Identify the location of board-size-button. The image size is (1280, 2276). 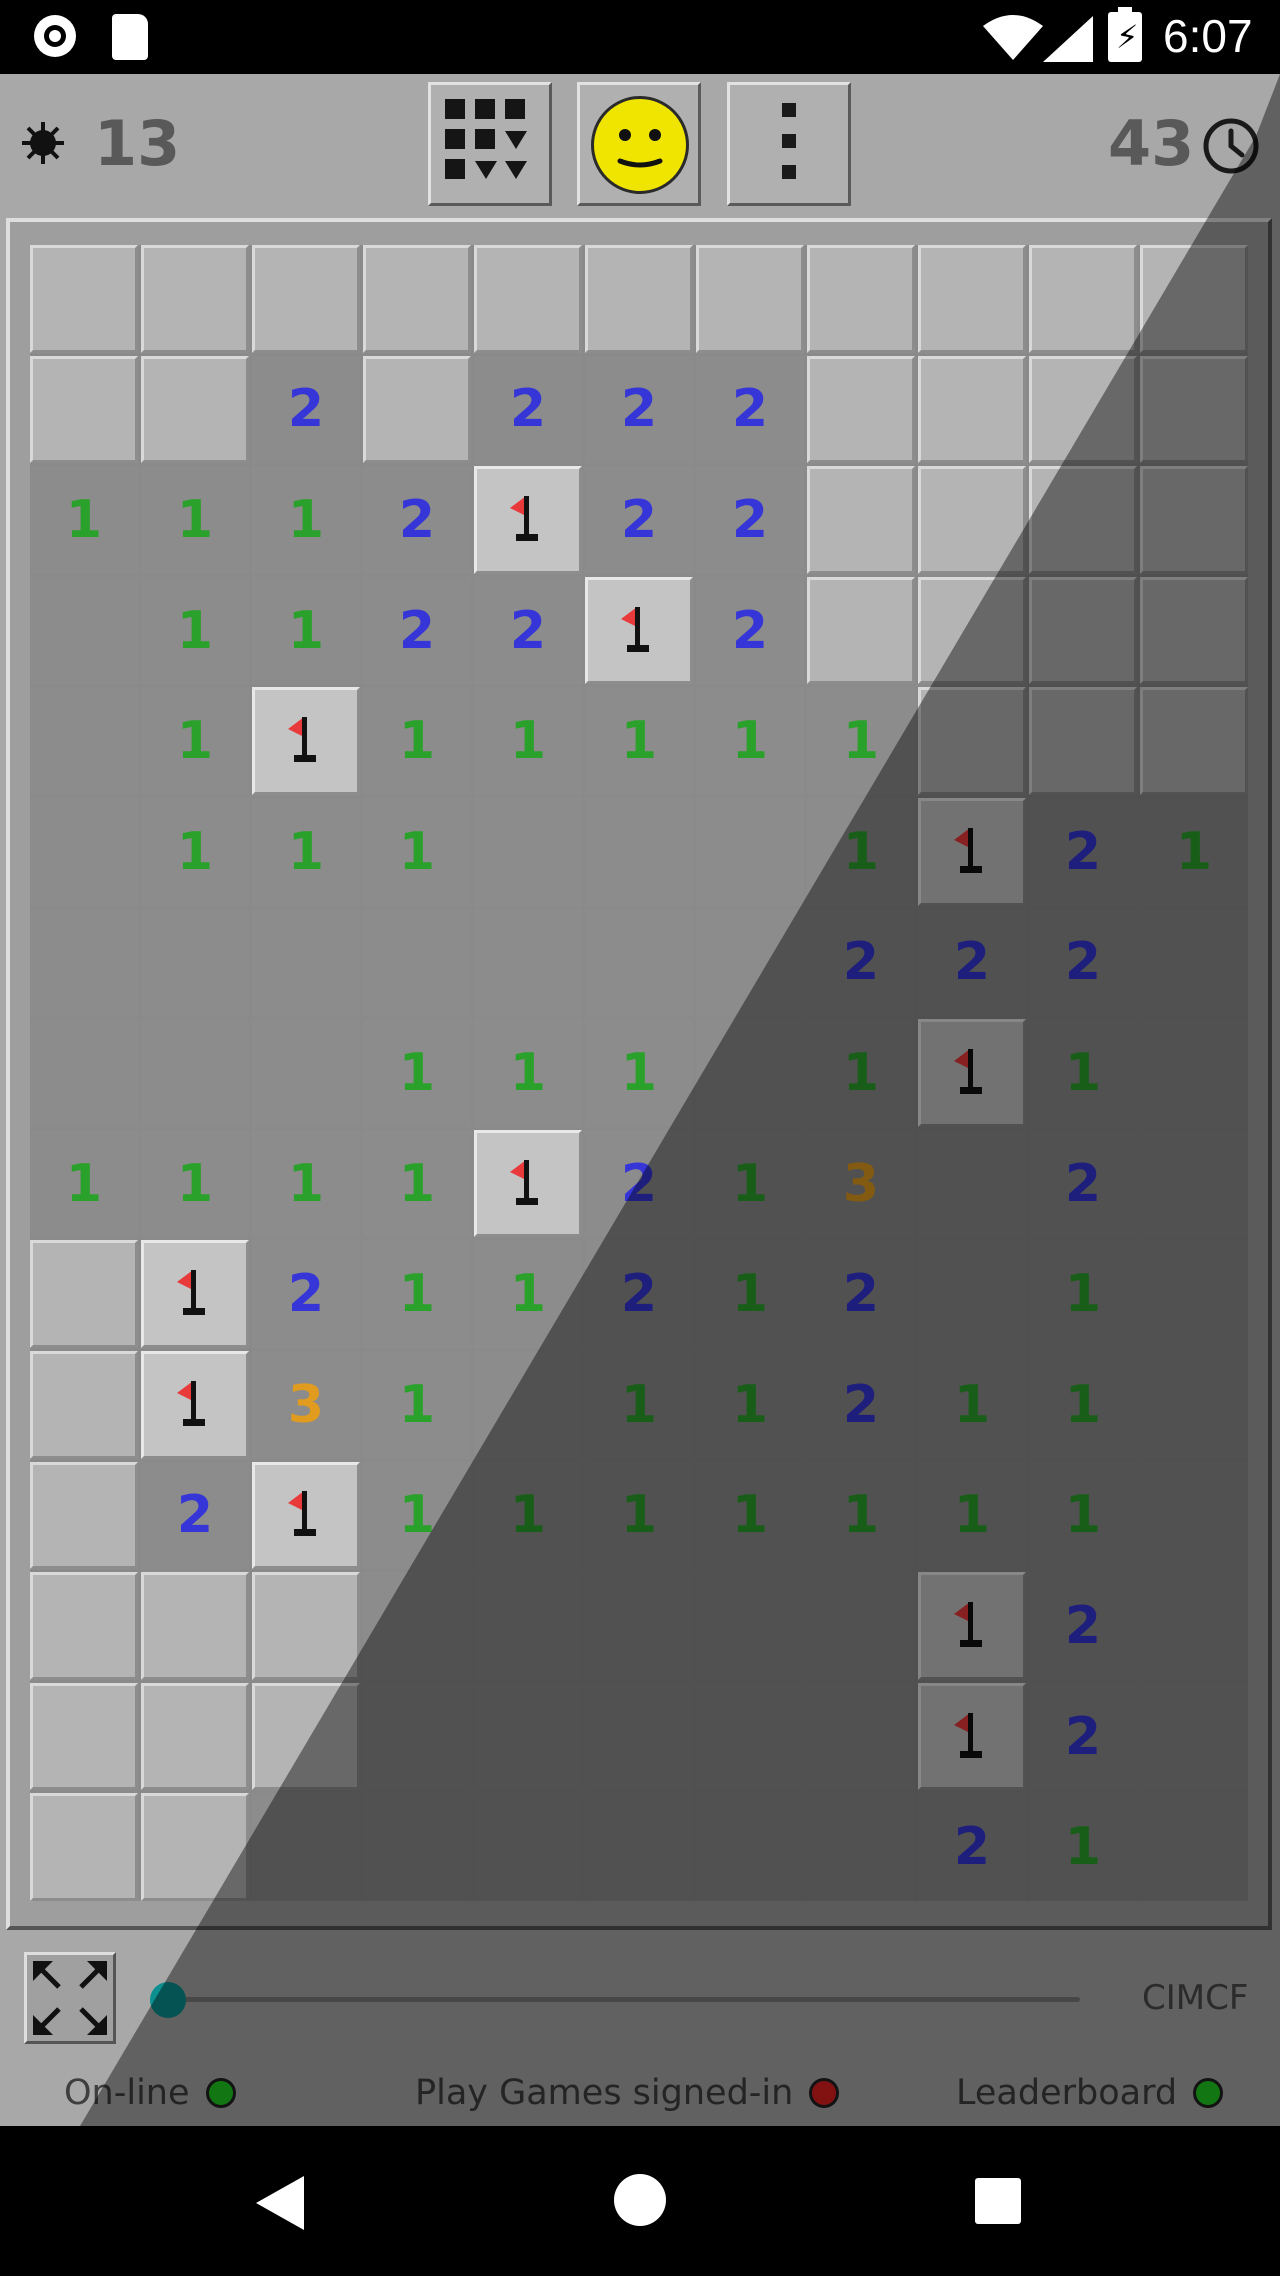
(490, 144).